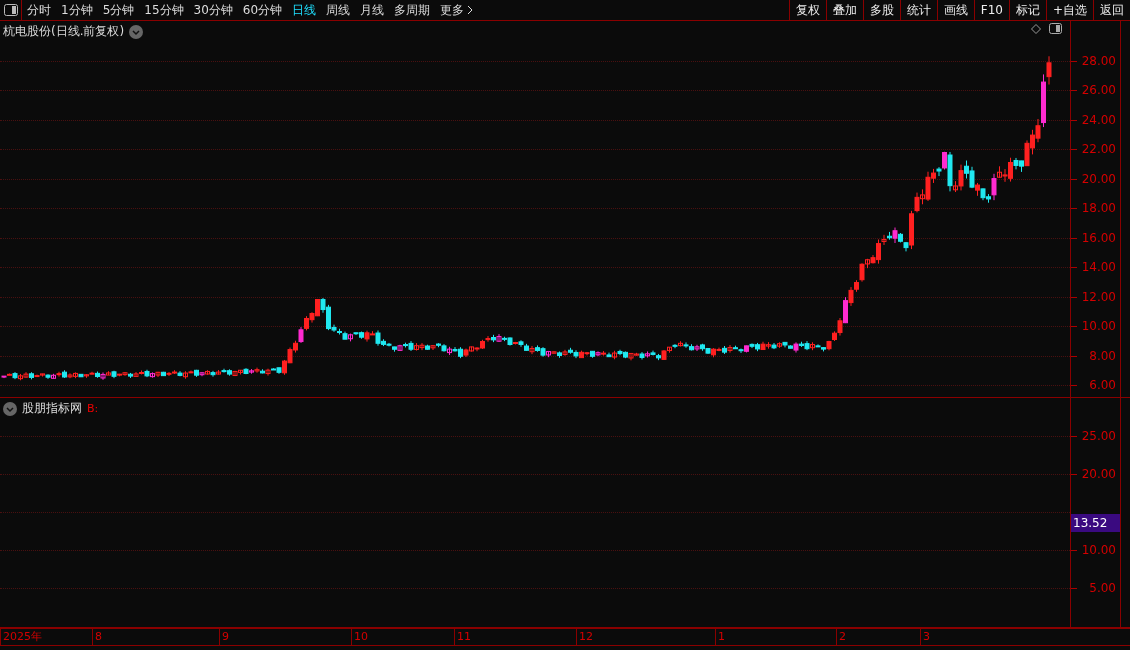 This screenshot has width=1130, height=650. I want to click on toolbar-button: 统计, so click(918, 10).